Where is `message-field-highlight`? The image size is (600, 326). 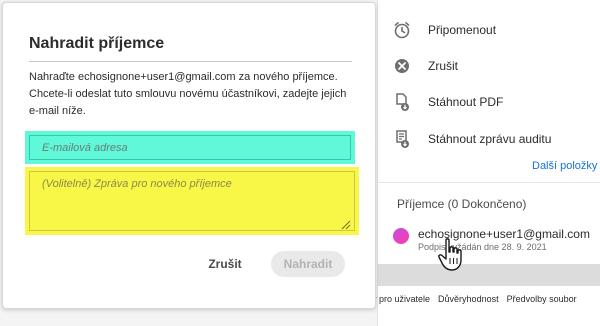 message-field-highlight is located at coordinates (192, 201).